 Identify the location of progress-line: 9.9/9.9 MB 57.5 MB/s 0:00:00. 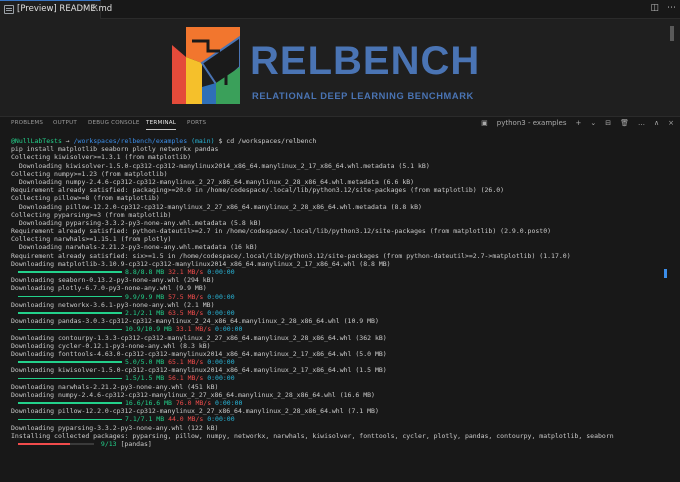
(341, 297).